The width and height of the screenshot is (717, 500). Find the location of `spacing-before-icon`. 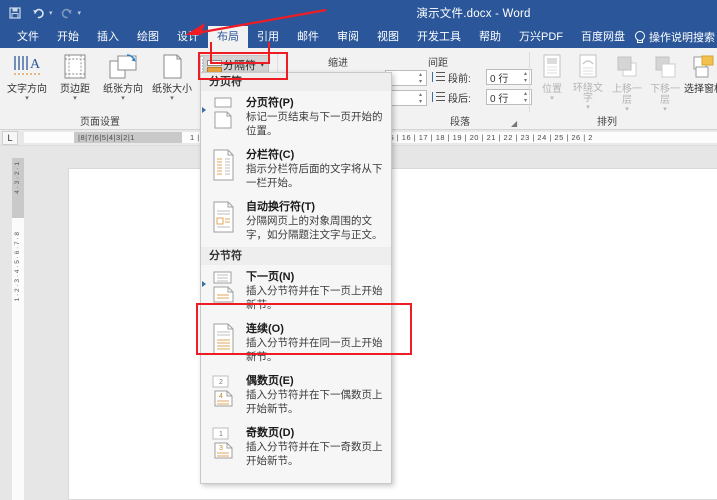

spacing-before-icon is located at coordinates (438, 77).